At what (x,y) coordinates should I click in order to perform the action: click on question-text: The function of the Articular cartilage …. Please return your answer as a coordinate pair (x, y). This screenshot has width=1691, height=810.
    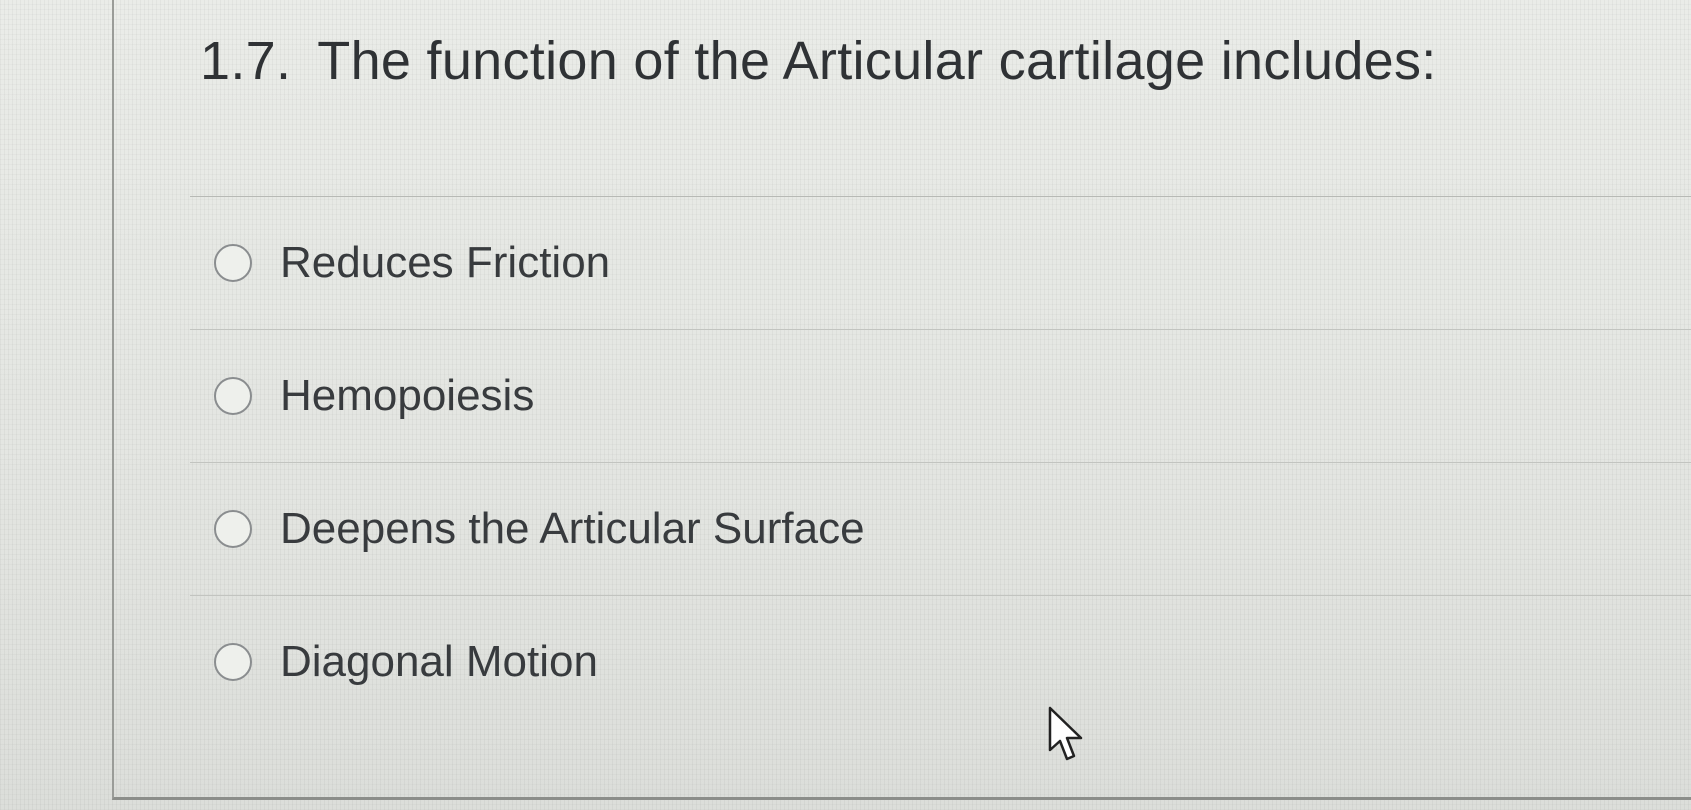
    Looking at the image, I should click on (877, 61).